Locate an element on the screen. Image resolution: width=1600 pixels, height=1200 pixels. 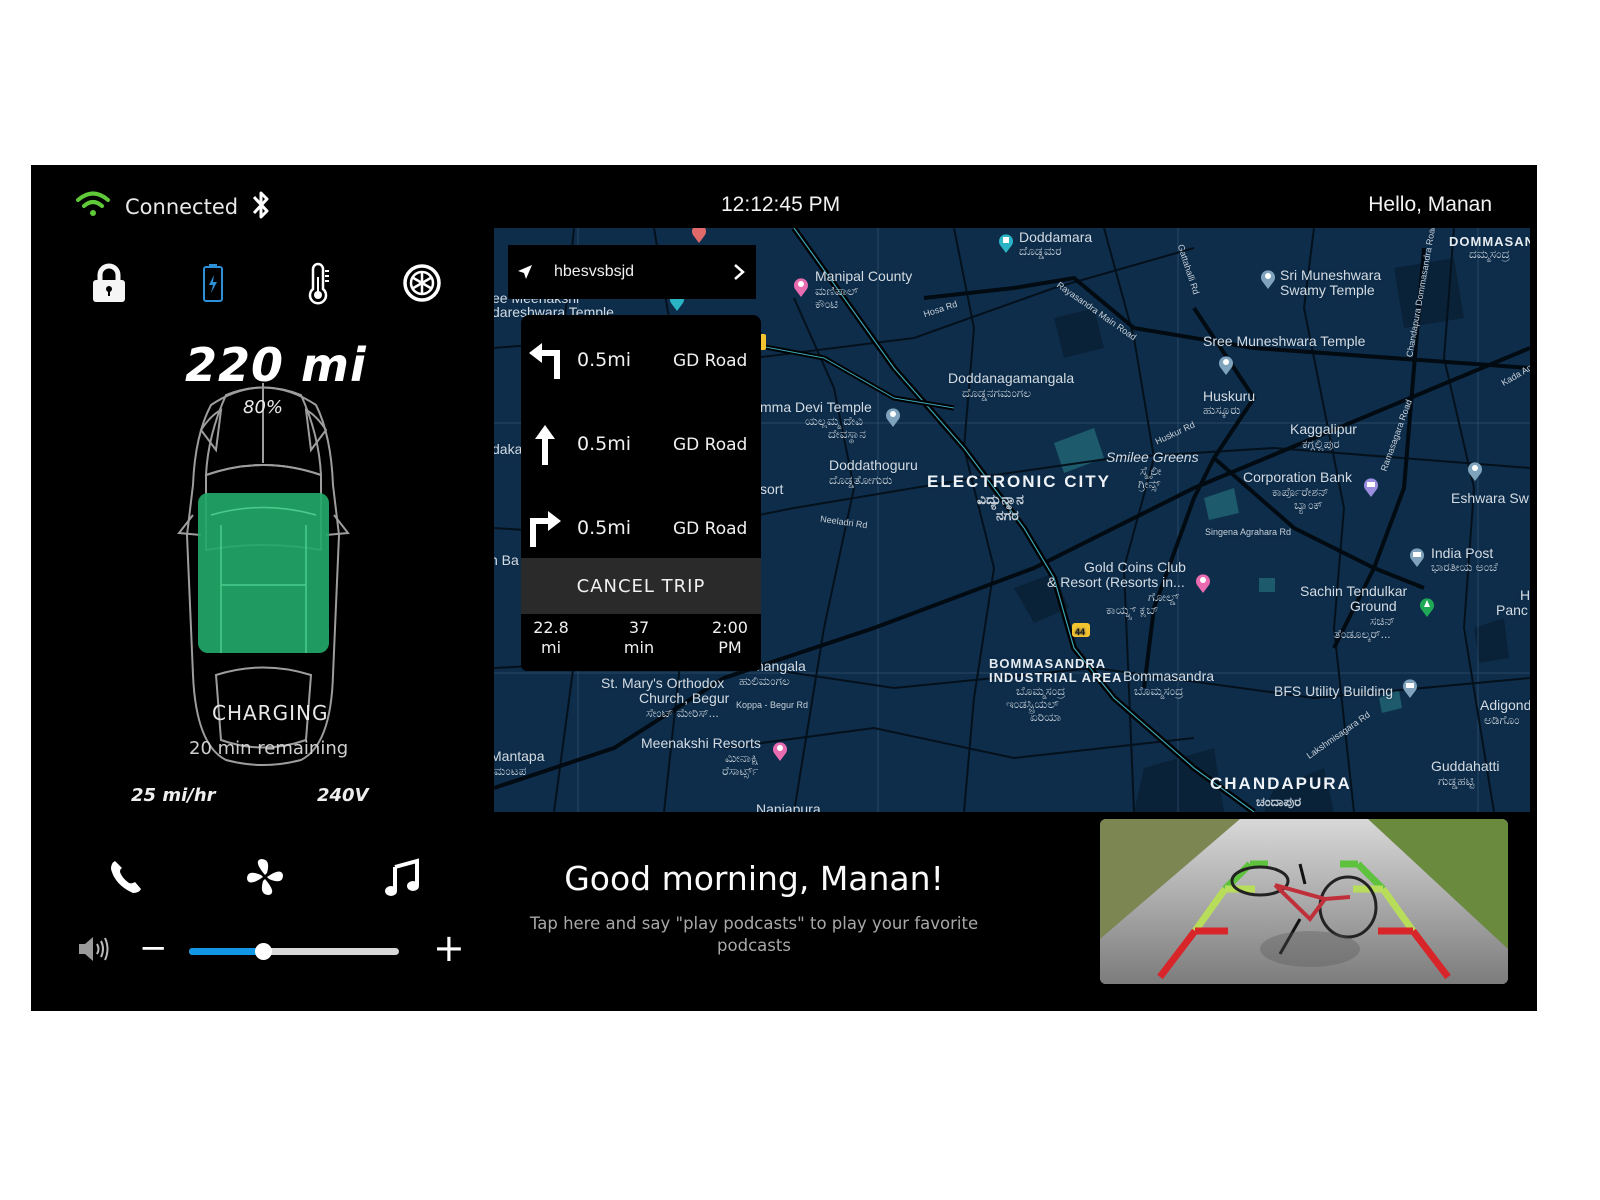
map-label: ಕೌಂಟಿ is located at coordinates (827, 304).